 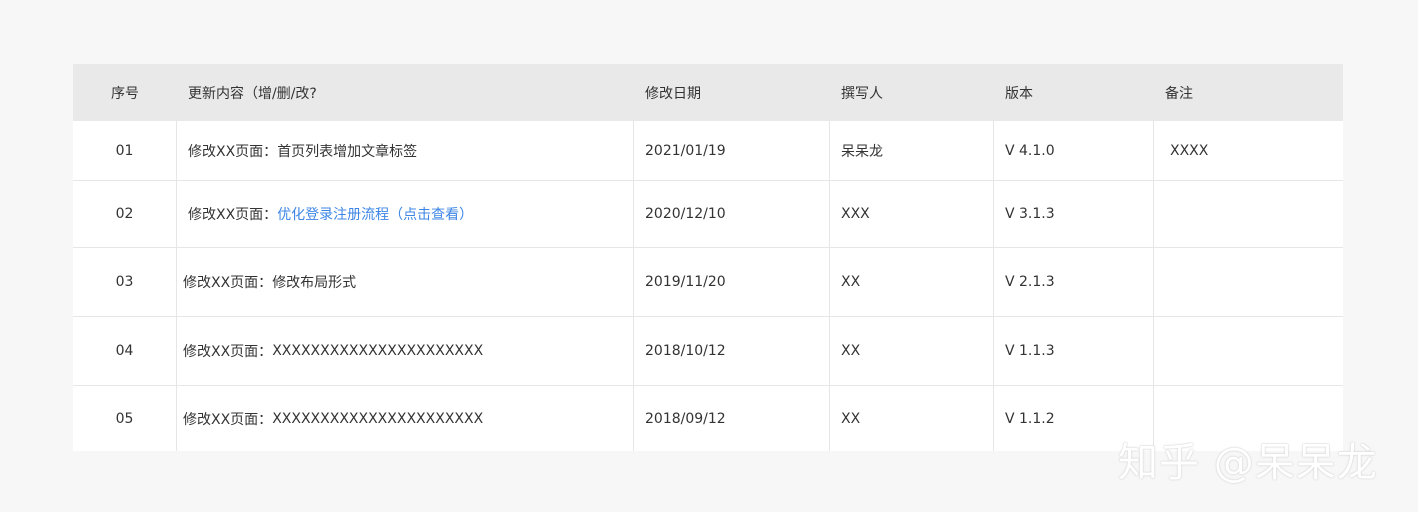 I want to click on row-date: 2018/09/12, so click(x=732, y=418).